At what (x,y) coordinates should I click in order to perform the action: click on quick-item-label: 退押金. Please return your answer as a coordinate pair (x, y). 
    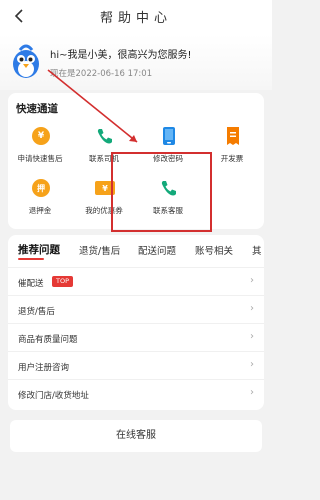
    Looking at the image, I should click on (40, 210).